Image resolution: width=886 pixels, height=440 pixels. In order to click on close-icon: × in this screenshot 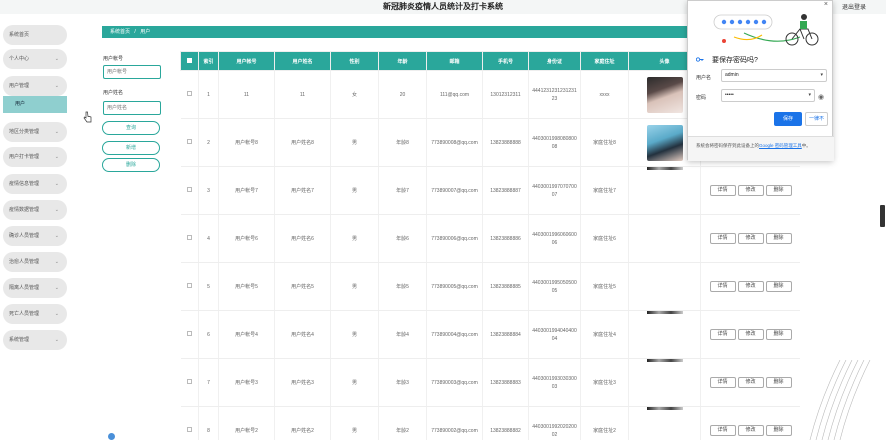, I will do `click(826, 4)`.